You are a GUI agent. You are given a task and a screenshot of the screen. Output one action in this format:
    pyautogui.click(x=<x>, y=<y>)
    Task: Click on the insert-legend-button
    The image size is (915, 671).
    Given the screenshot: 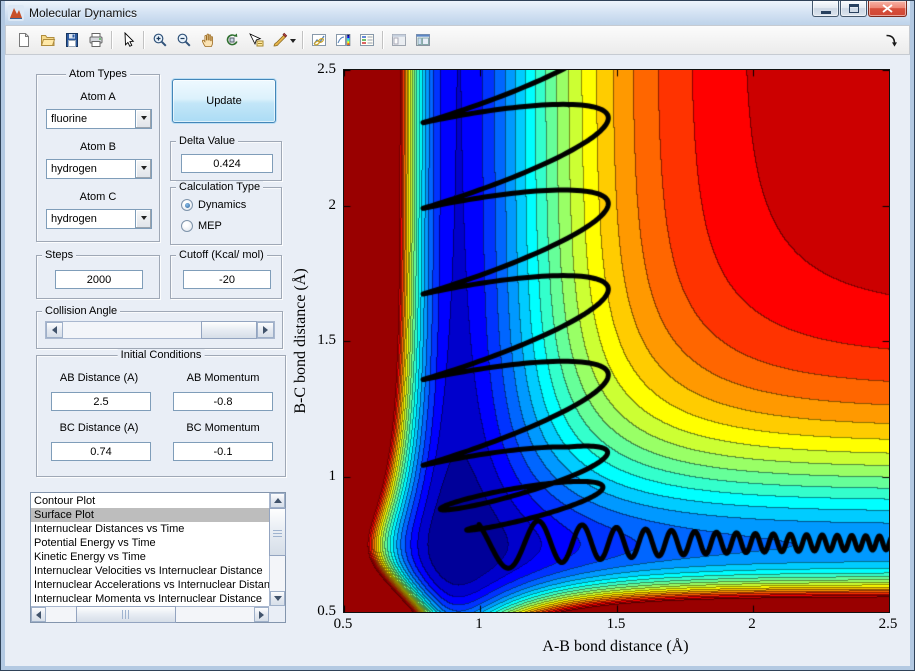 What is the action you would take?
    pyautogui.click(x=367, y=40)
    